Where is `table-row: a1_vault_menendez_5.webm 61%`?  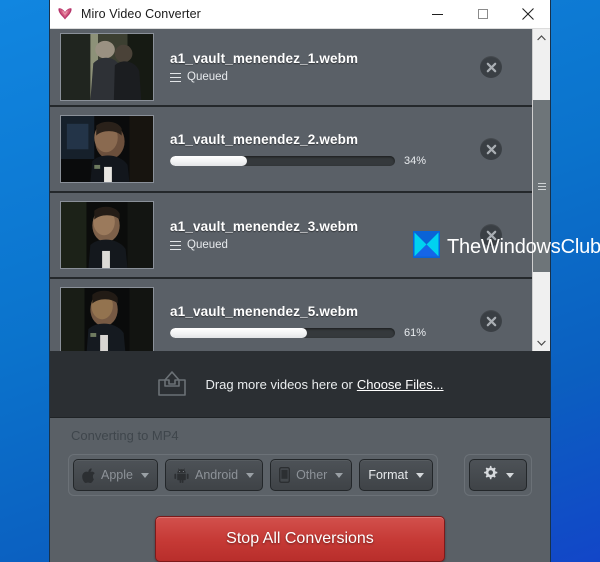 table-row: a1_vault_menendez_5.webm 61% is located at coordinates (291, 315).